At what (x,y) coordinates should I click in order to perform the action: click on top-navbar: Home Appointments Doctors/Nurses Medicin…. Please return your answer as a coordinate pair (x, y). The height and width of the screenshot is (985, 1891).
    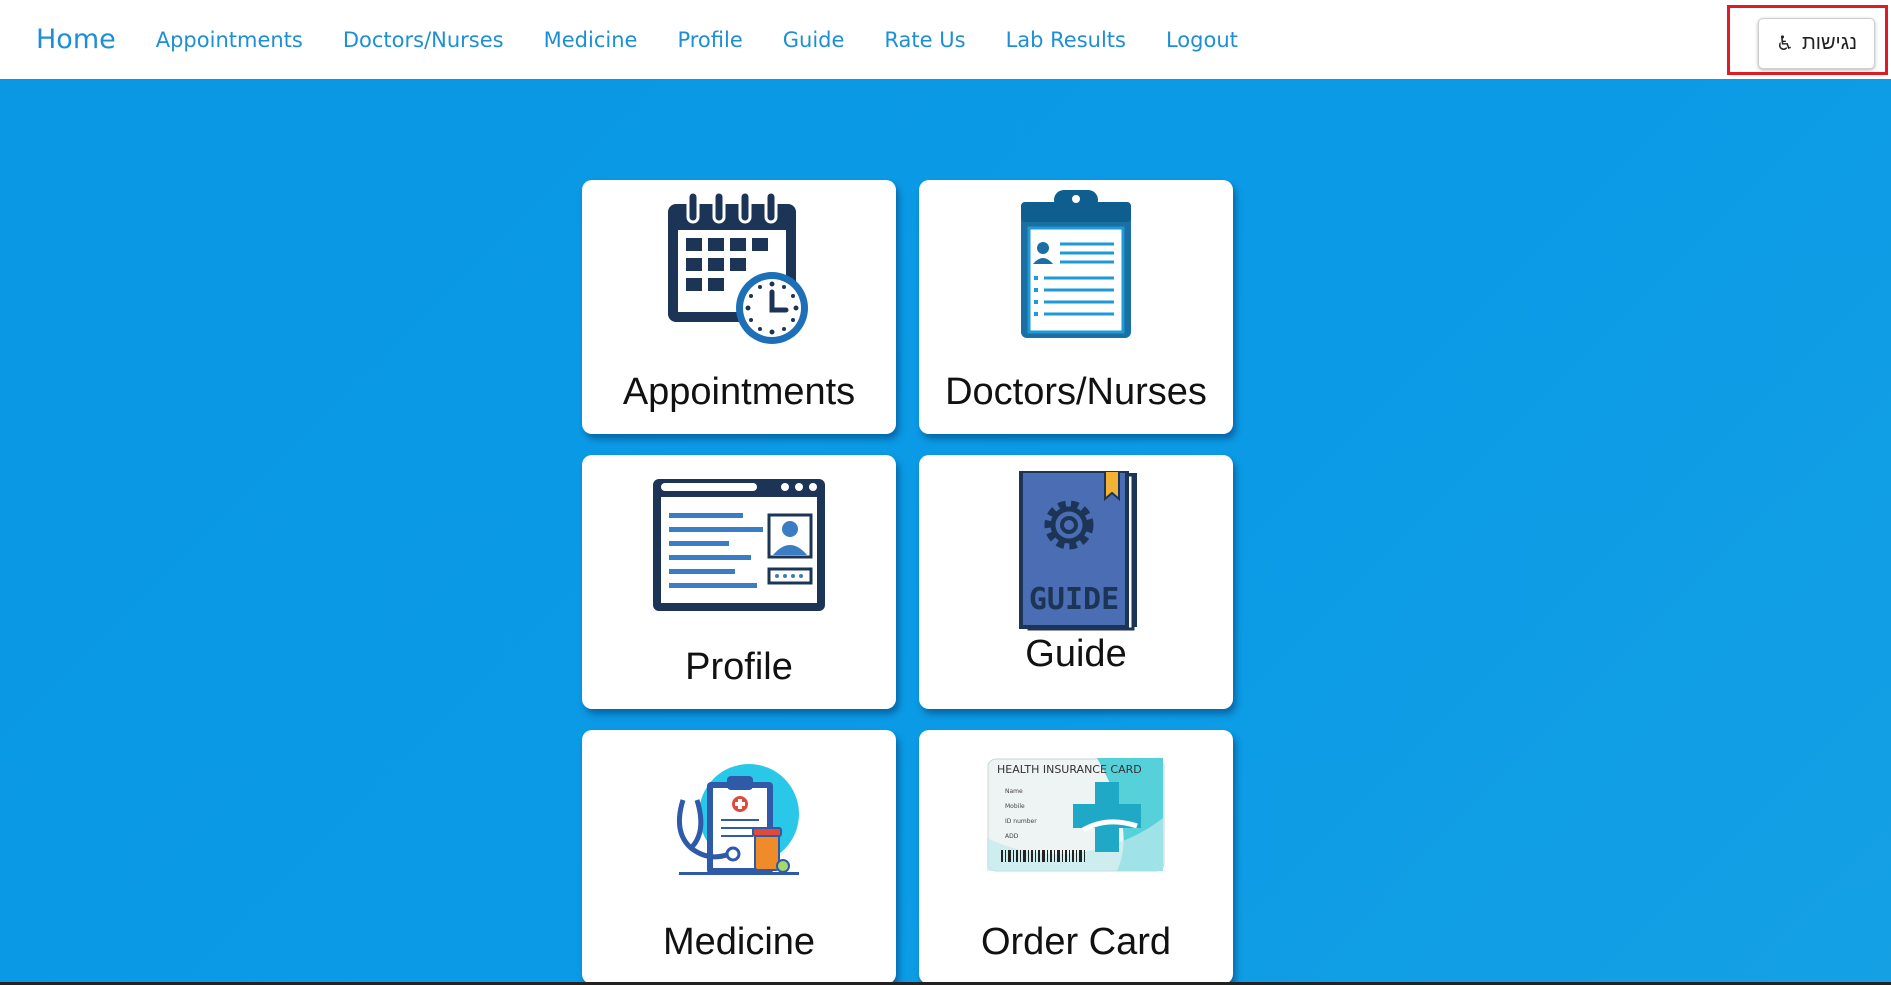
    Looking at the image, I should click on (945, 39).